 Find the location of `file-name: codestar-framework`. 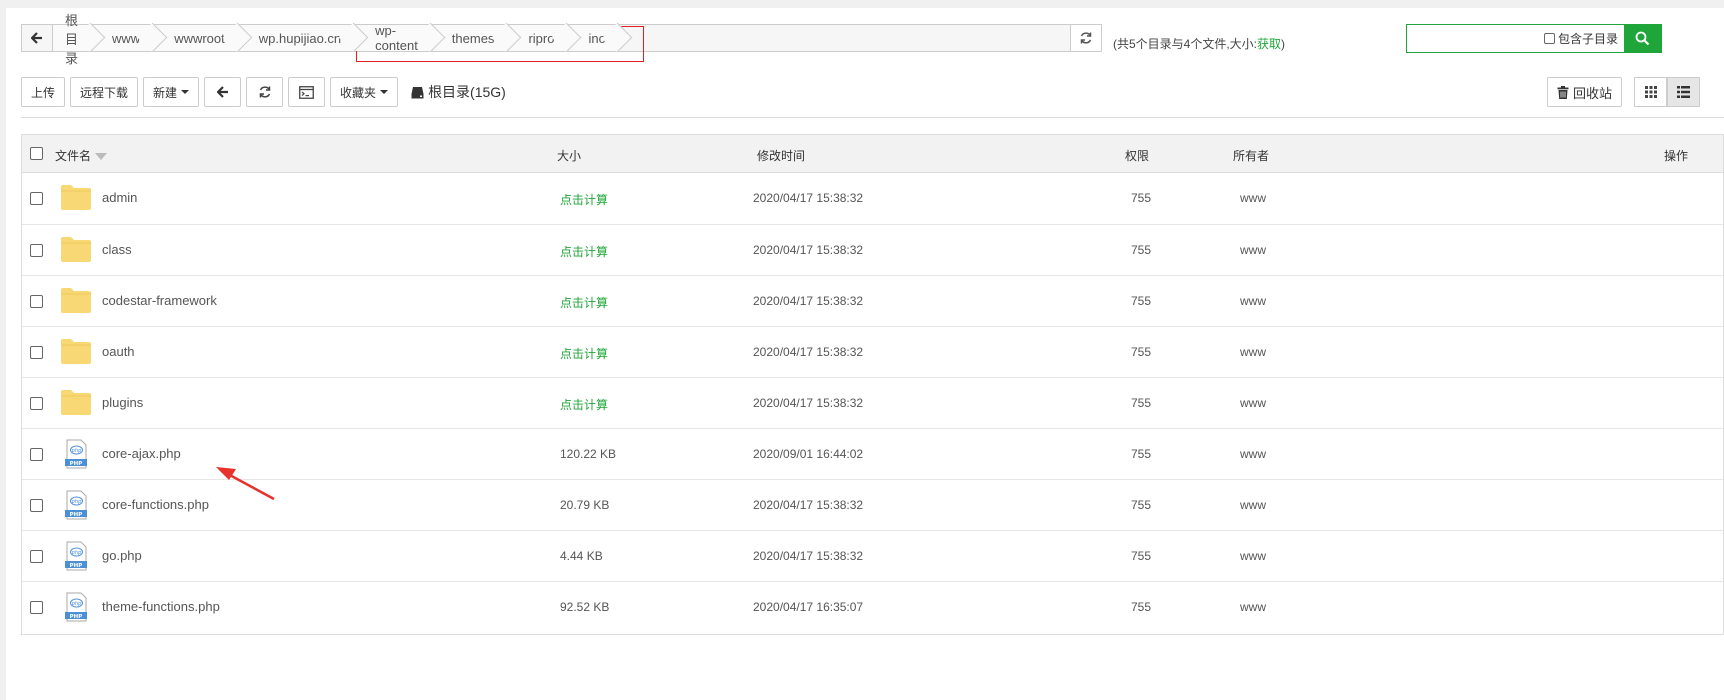

file-name: codestar-framework is located at coordinates (159, 300).